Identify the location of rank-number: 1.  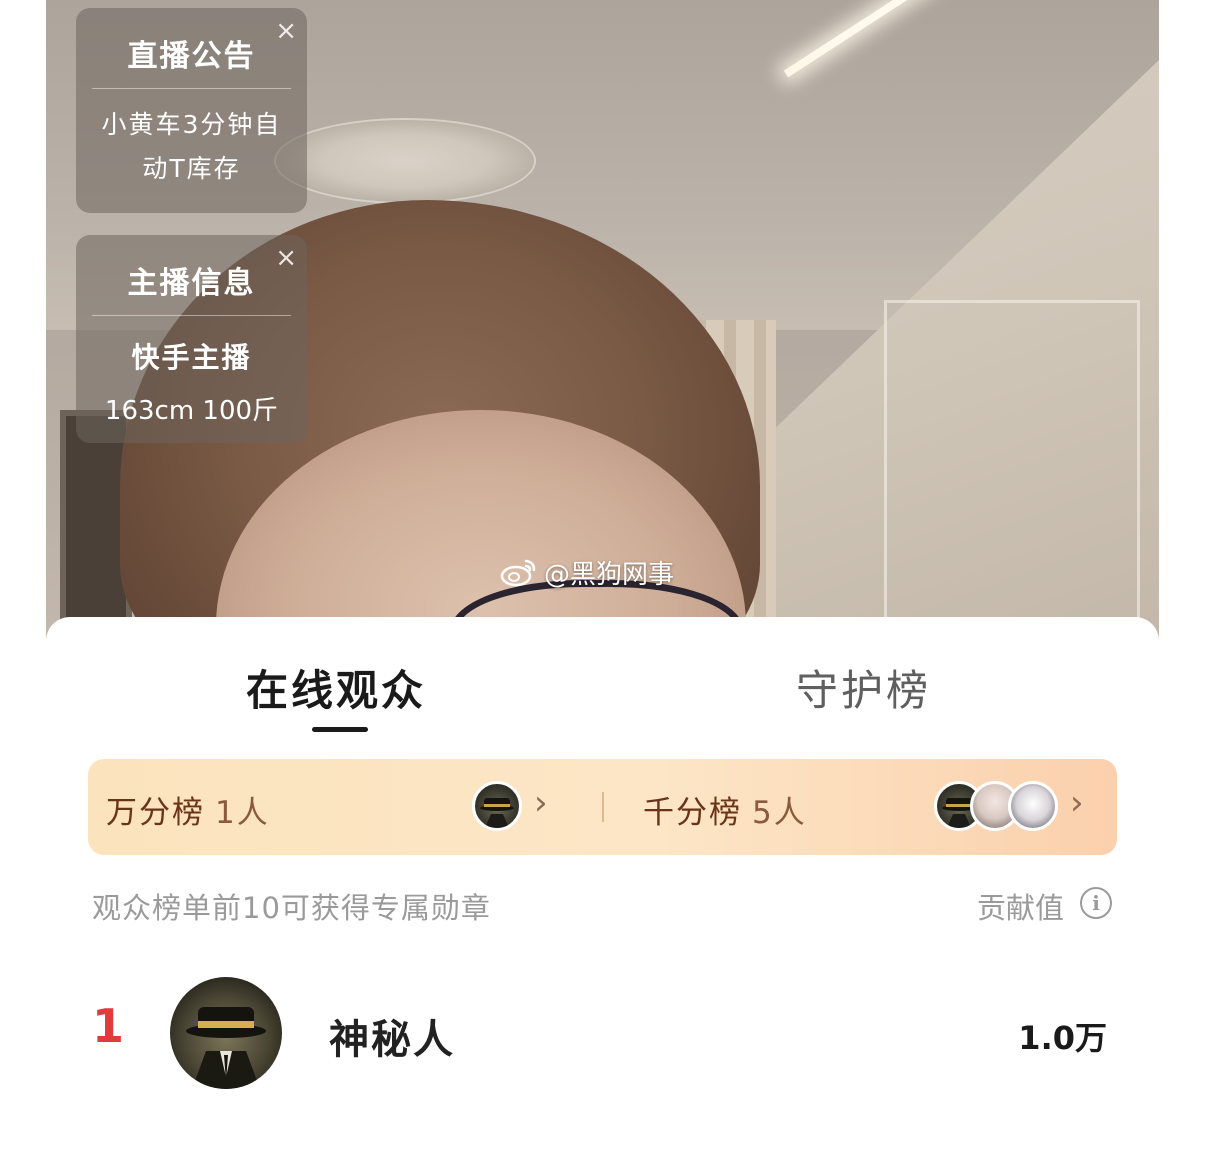
(108, 1026).